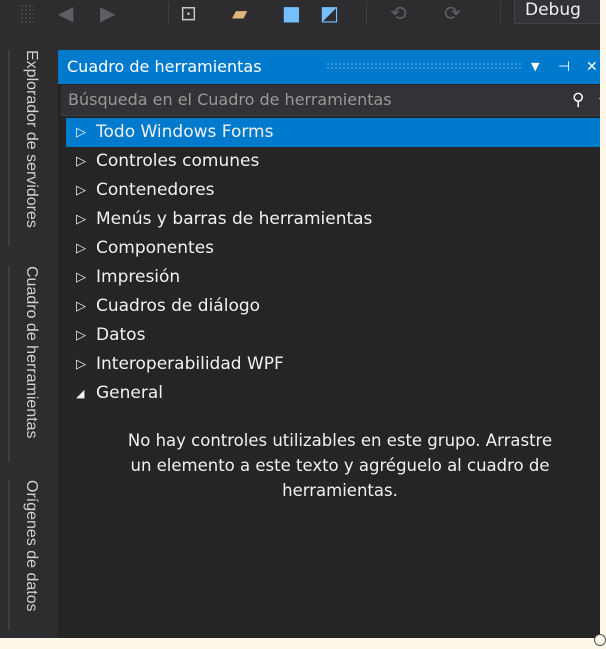 The image size is (606, 649). Describe the element at coordinates (155, 248) in the screenshot. I see `group-label: Componentes` at that location.